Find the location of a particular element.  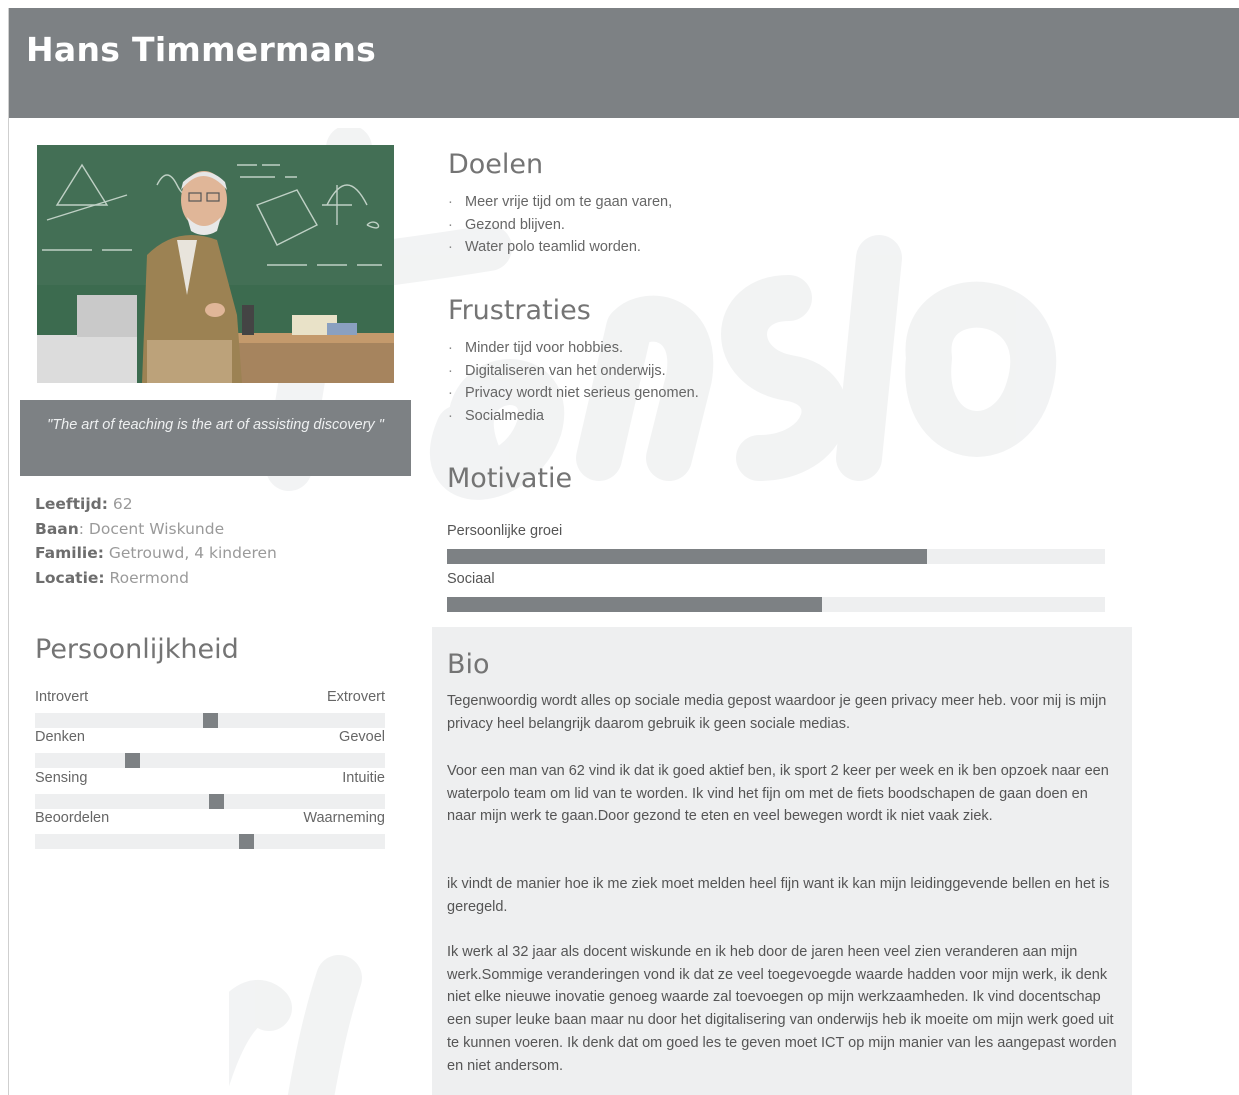

fact-job: Baan: Docent Wiskunde is located at coordinates (156, 529).